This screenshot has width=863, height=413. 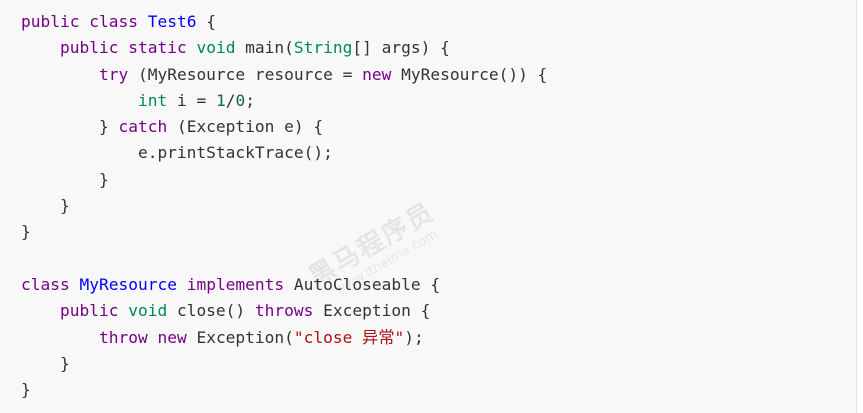 I want to click on code-line: public void close() throws Exception {, so click(x=284, y=311).